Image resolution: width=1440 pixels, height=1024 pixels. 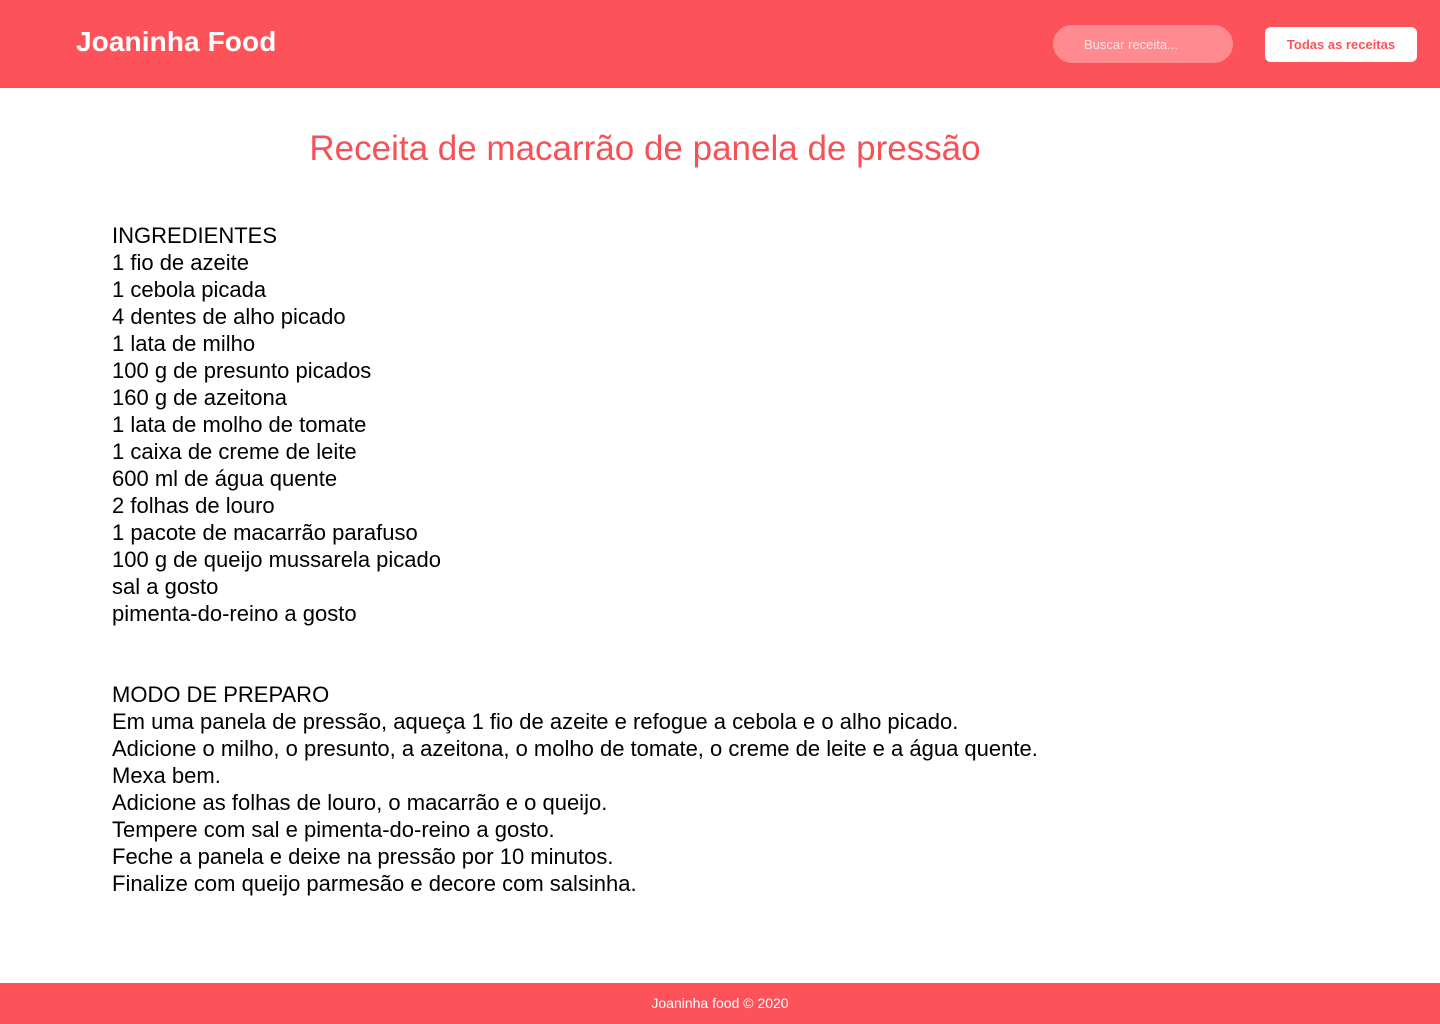 I want to click on ingredient-item: 4 dentes de alho picado, so click(x=229, y=316).